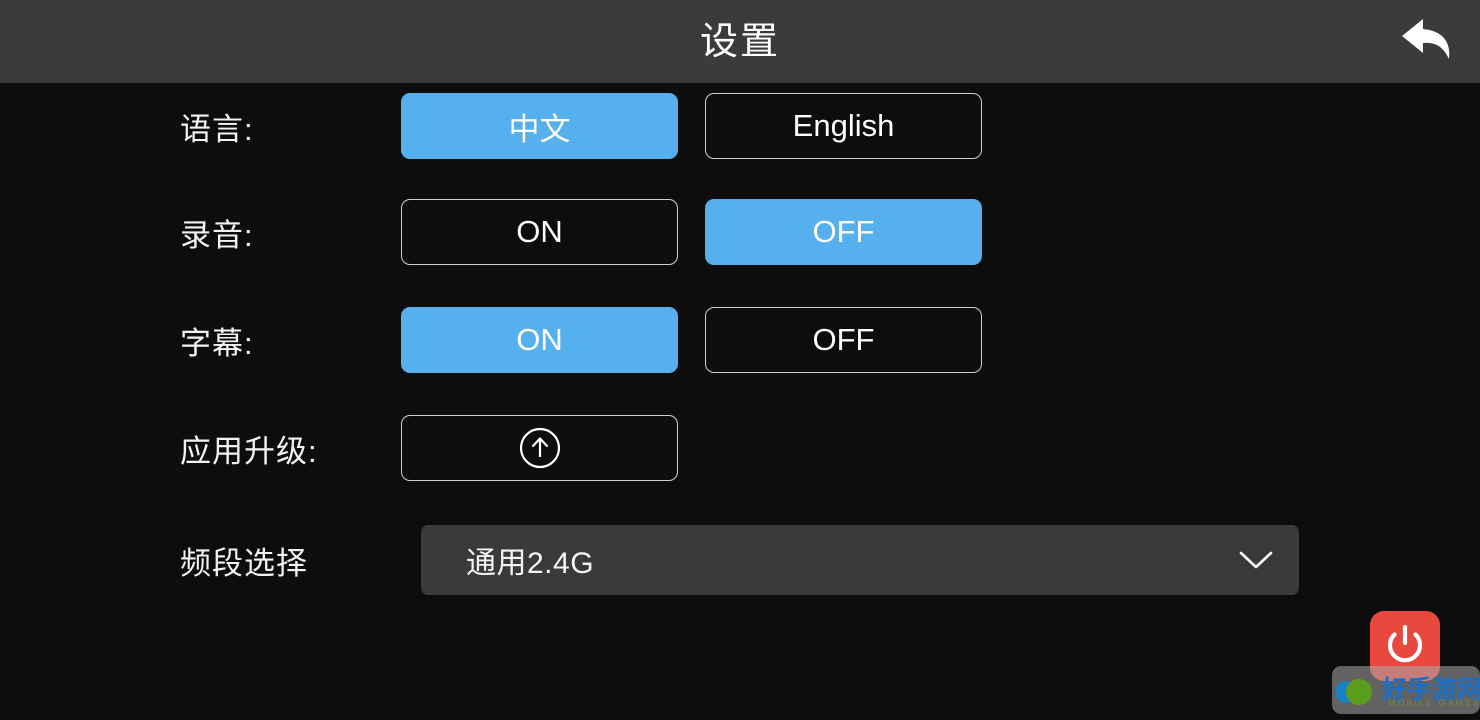 This screenshot has width=1480, height=720. I want to click on language-option-chinese: 中文, so click(539, 126).